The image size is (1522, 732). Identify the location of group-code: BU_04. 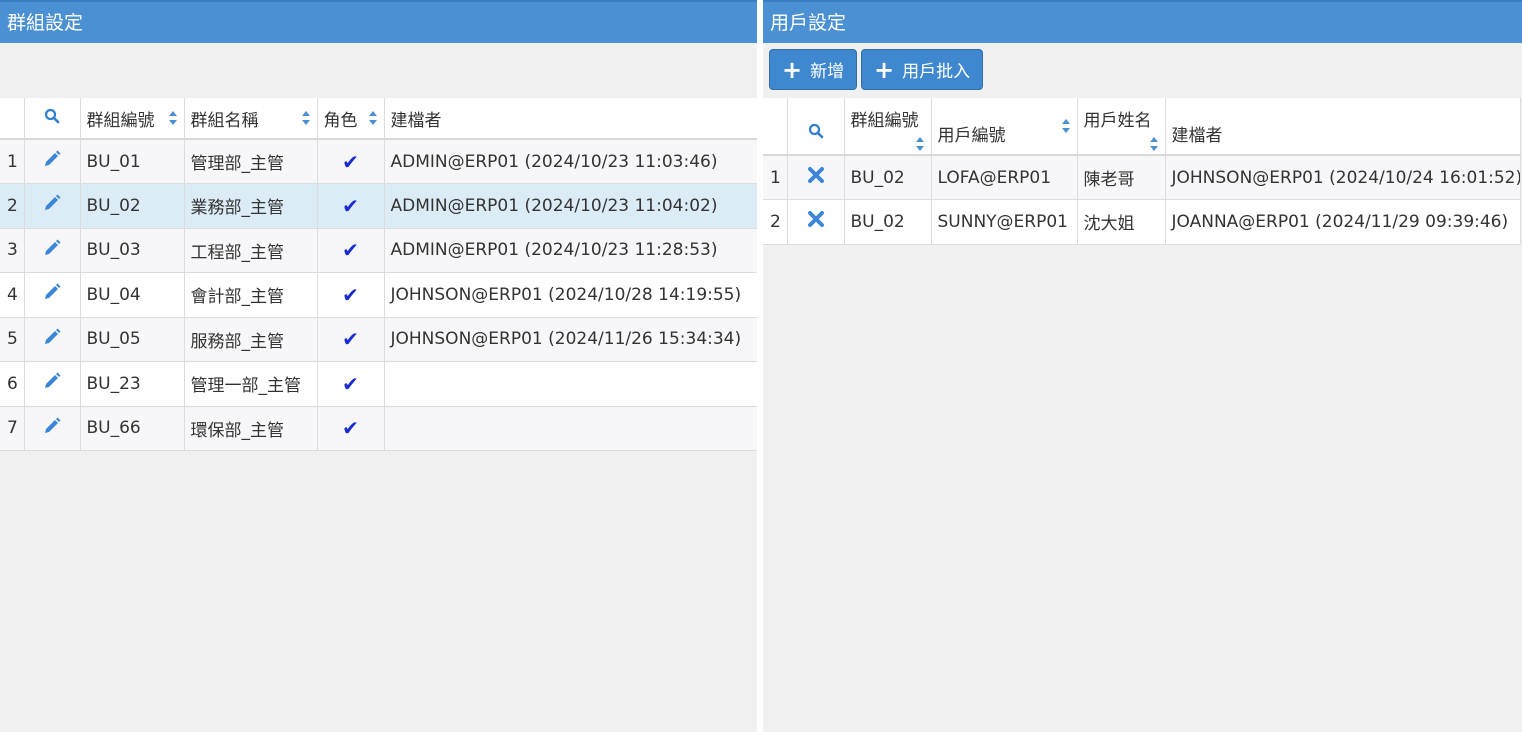
(132, 295).